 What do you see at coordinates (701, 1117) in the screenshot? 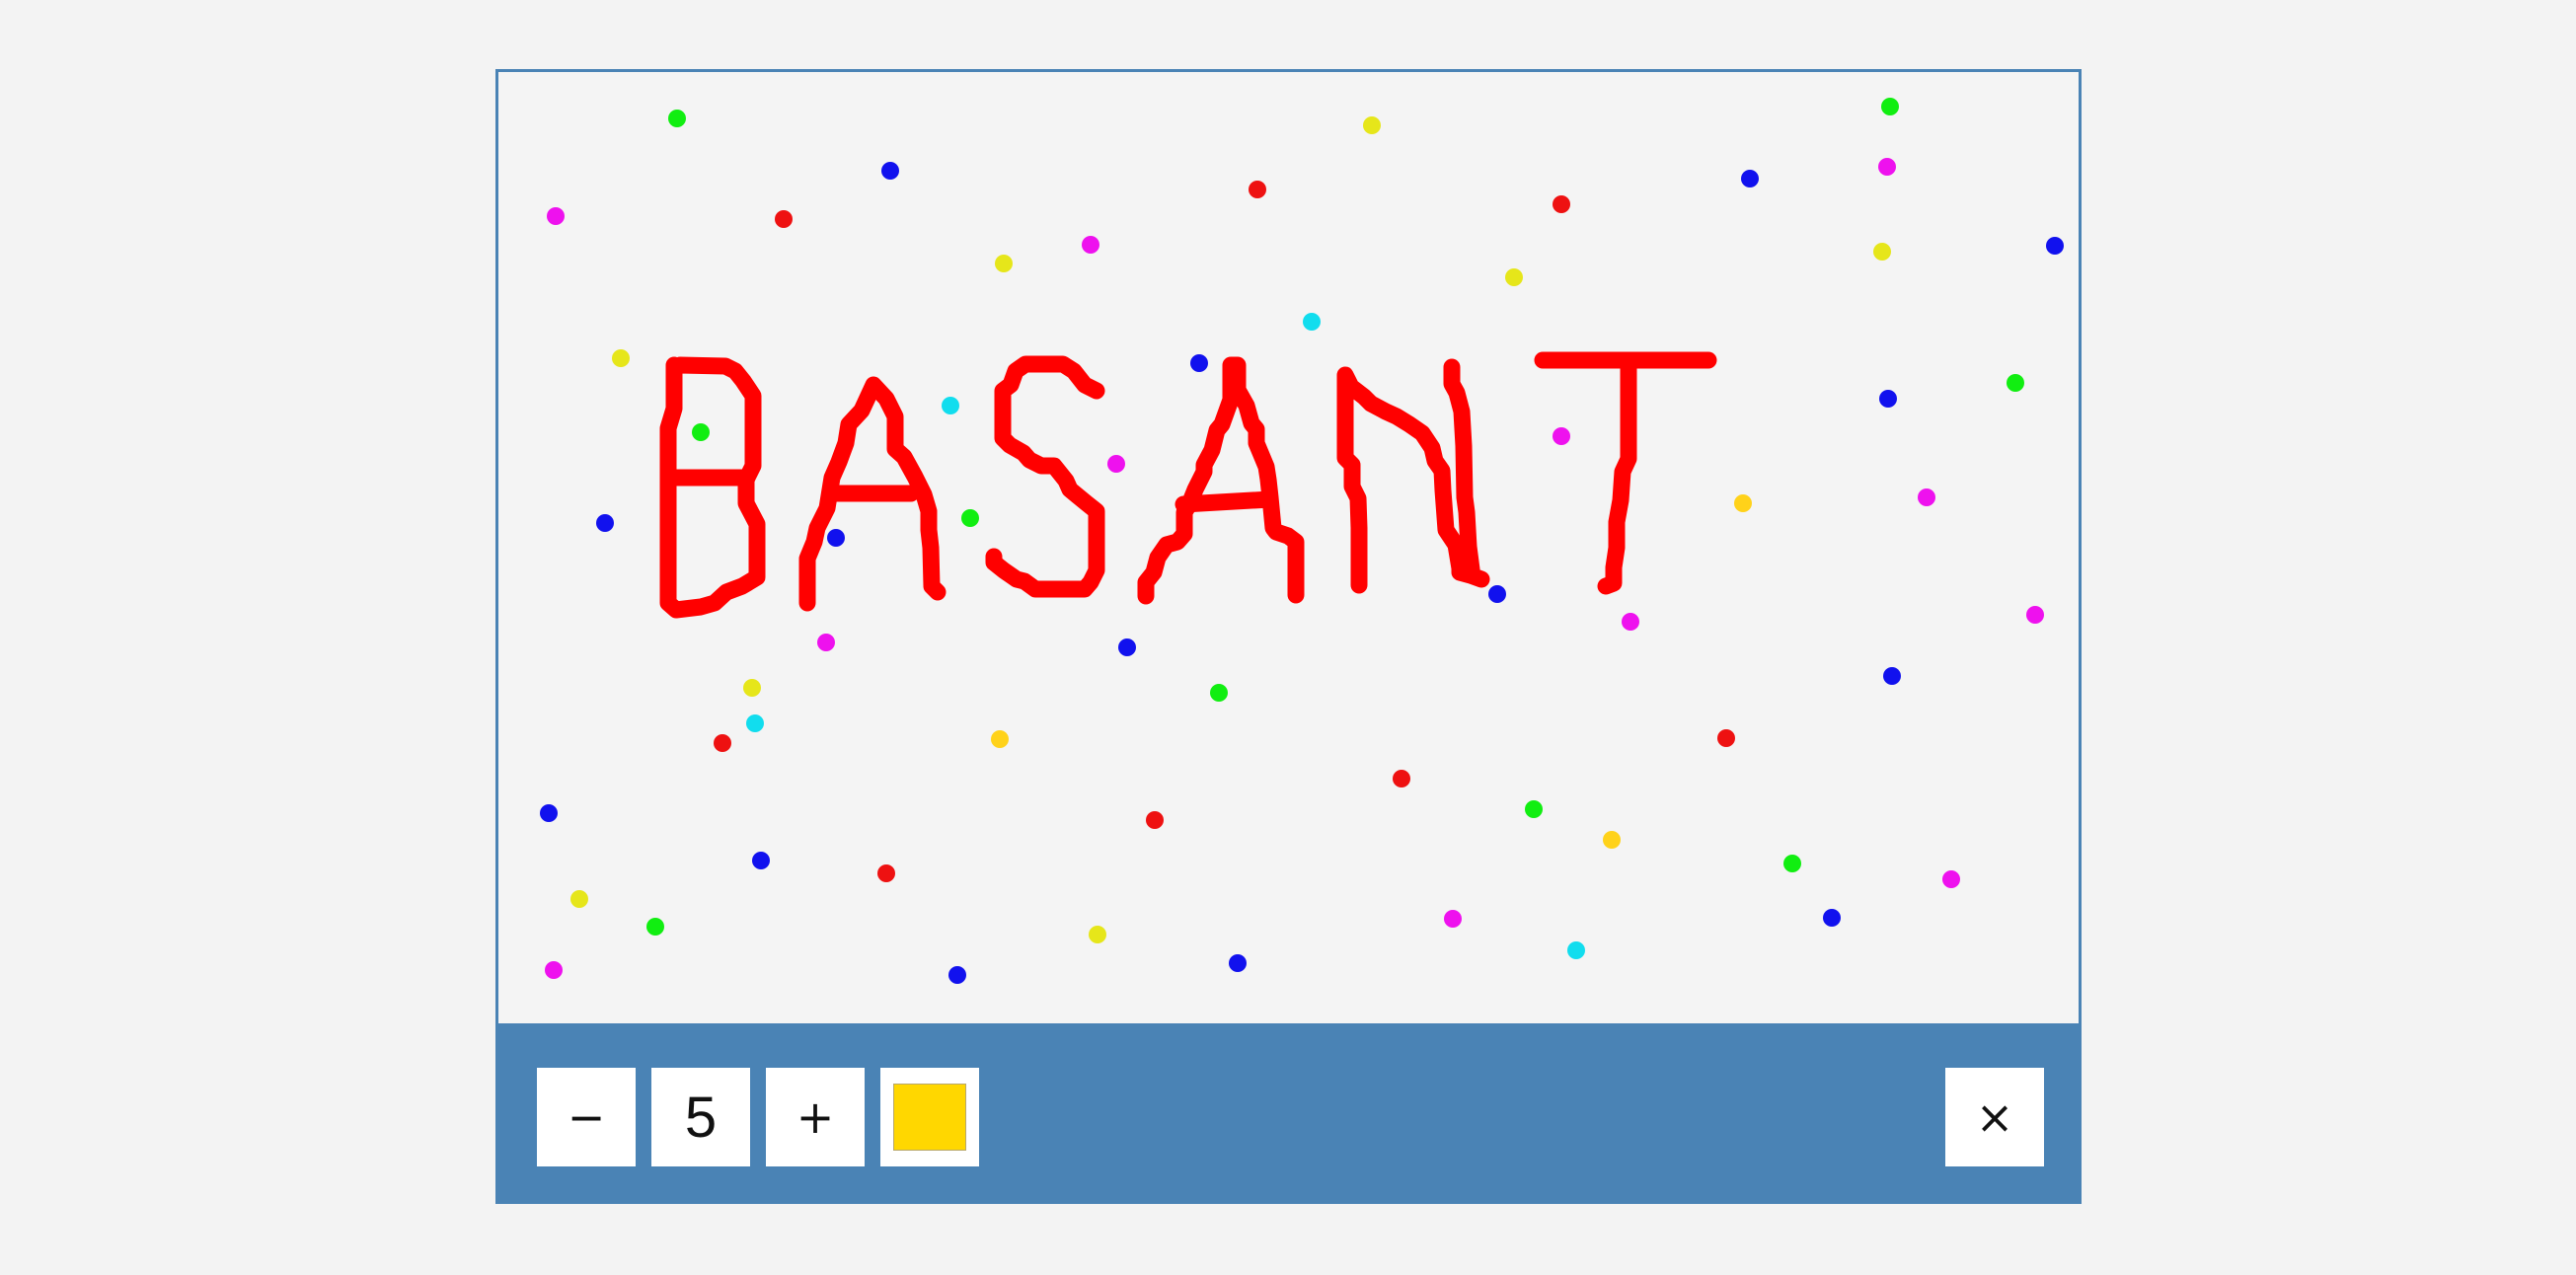
I see `brush-size-value: 5` at bounding box center [701, 1117].